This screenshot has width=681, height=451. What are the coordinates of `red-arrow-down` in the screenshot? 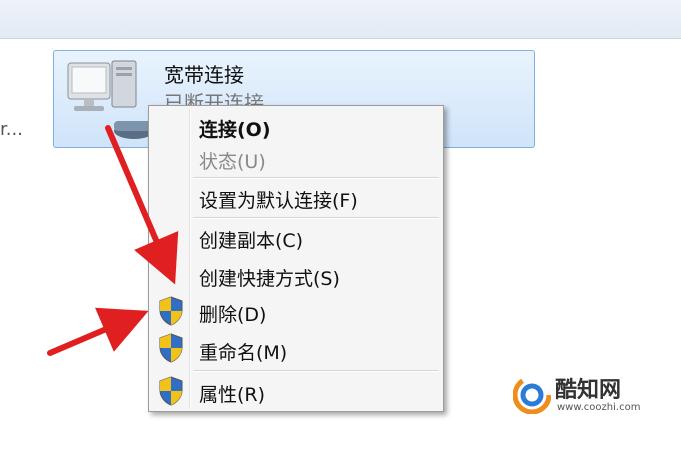 It's located at (142, 205).